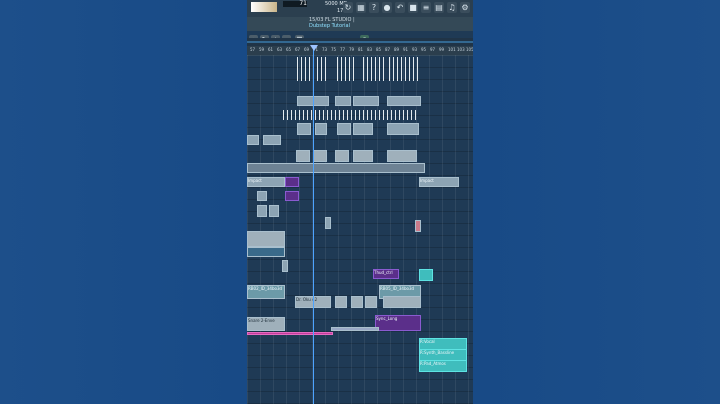 The image size is (720, 404). I want to click on playlist-overview, so click(360, 42).